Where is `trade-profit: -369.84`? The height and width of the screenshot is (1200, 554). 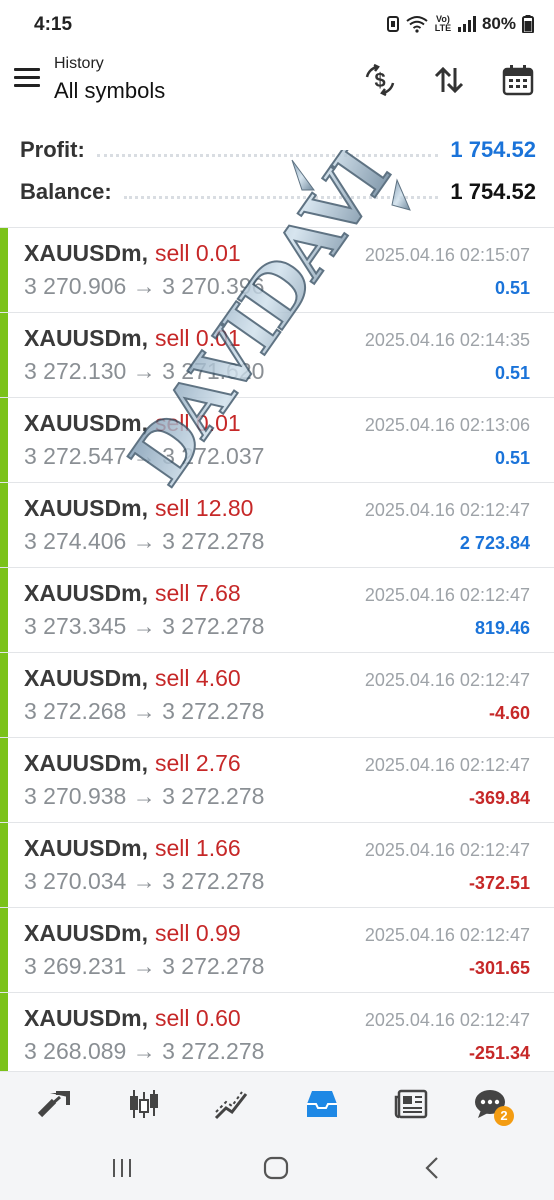
trade-profit: -369.84 is located at coordinates (499, 798).